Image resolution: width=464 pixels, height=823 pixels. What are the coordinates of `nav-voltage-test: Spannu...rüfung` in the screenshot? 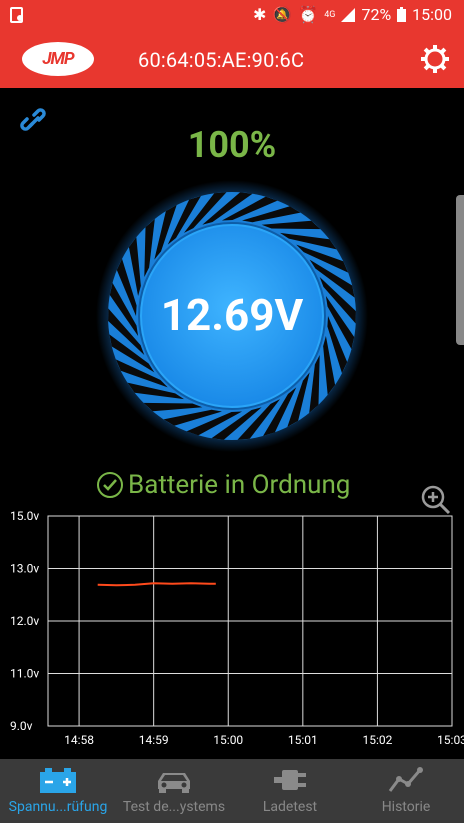 It's located at (58, 791).